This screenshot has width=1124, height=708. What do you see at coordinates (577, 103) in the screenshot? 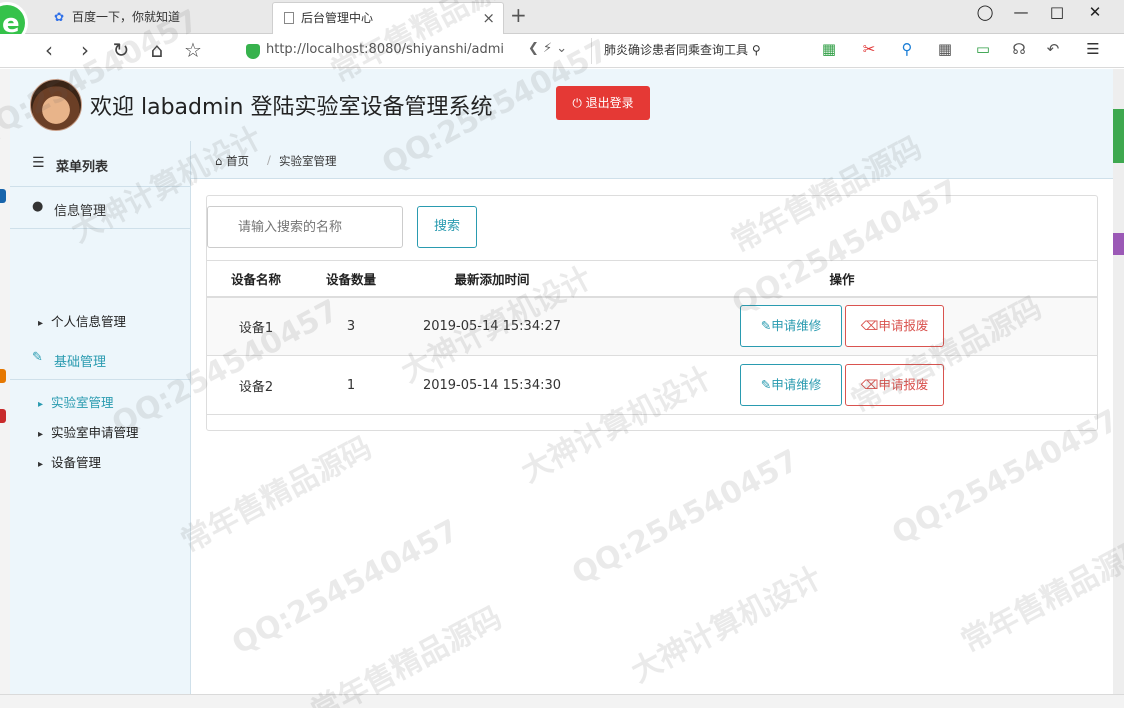
I see `power-icon: ⏻` at bounding box center [577, 103].